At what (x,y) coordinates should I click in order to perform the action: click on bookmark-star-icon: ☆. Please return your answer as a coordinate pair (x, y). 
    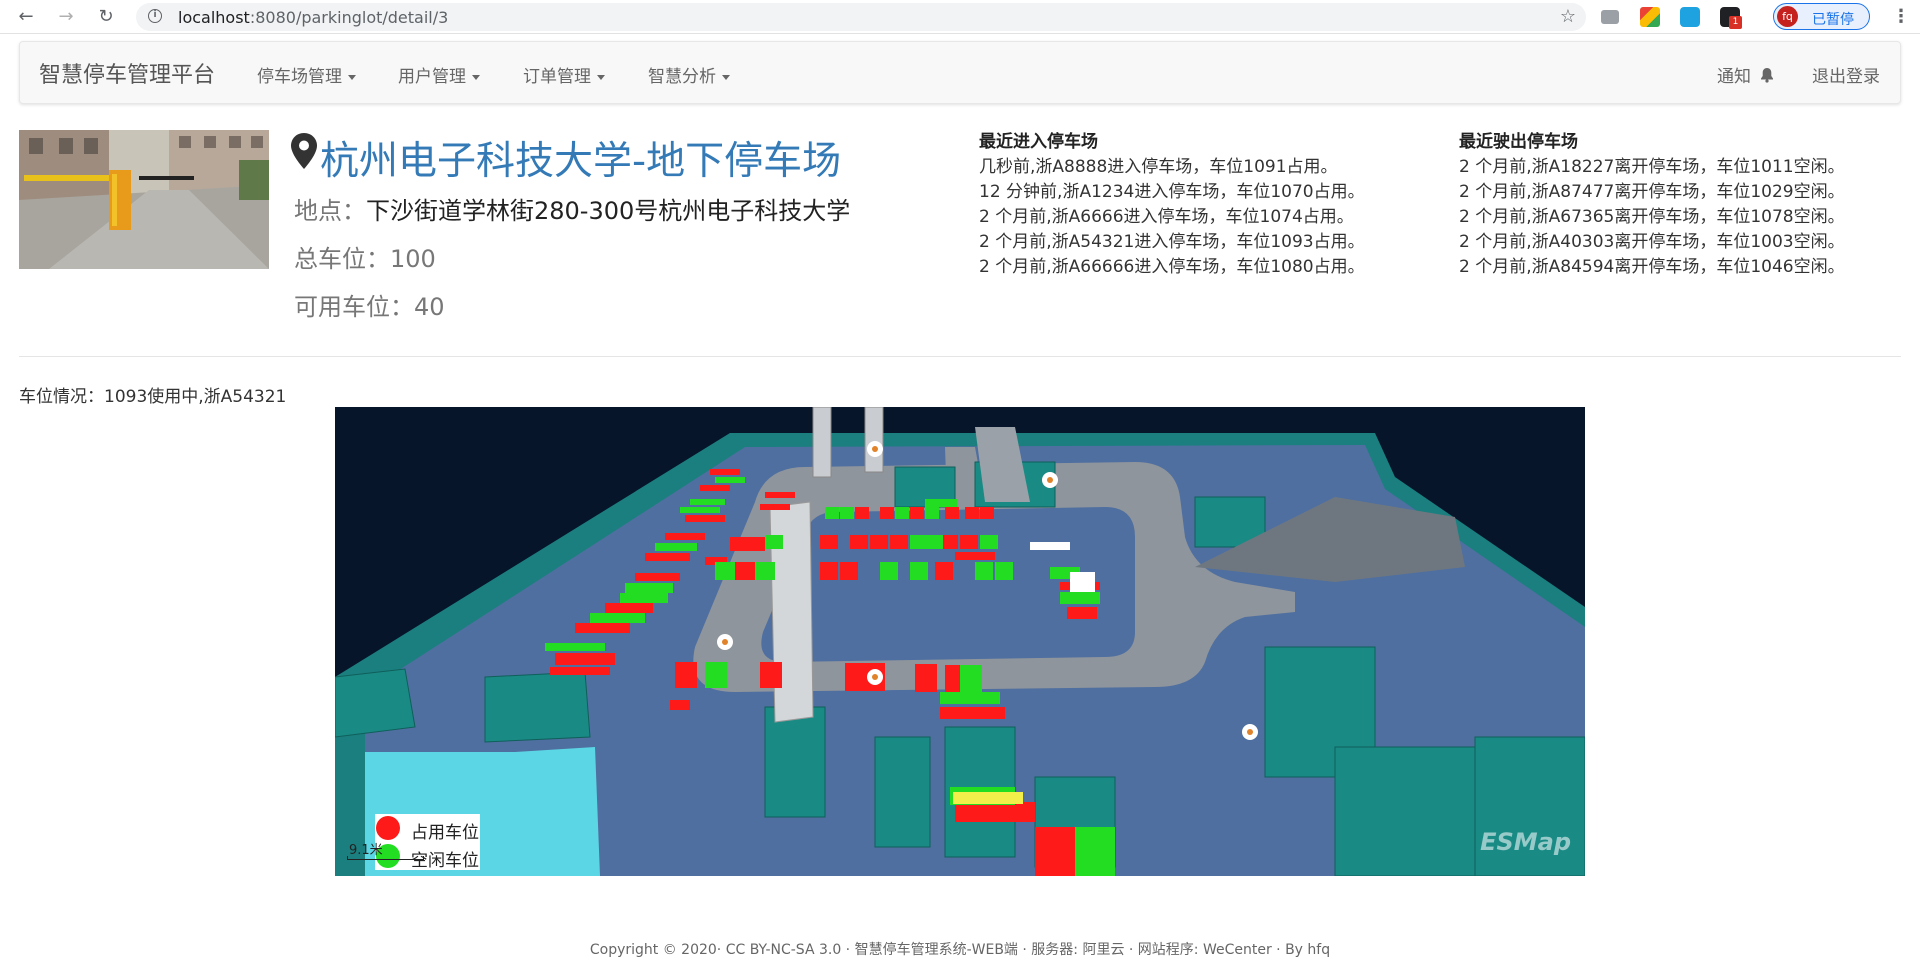
    Looking at the image, I should click on (1568, 16).